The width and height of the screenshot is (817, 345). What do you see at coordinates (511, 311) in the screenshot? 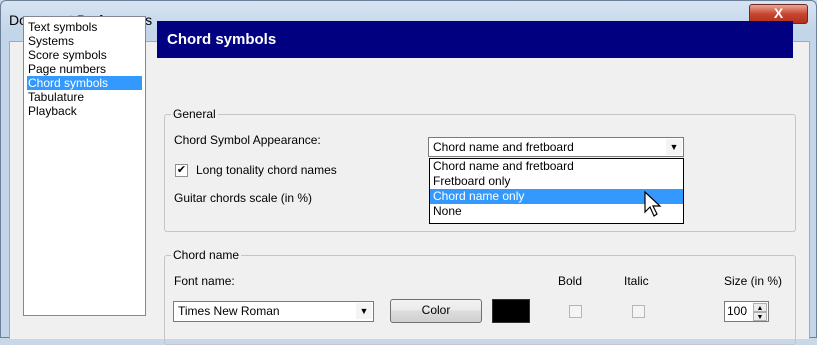
I see `color-swatch` at bounding box center [511, 311].